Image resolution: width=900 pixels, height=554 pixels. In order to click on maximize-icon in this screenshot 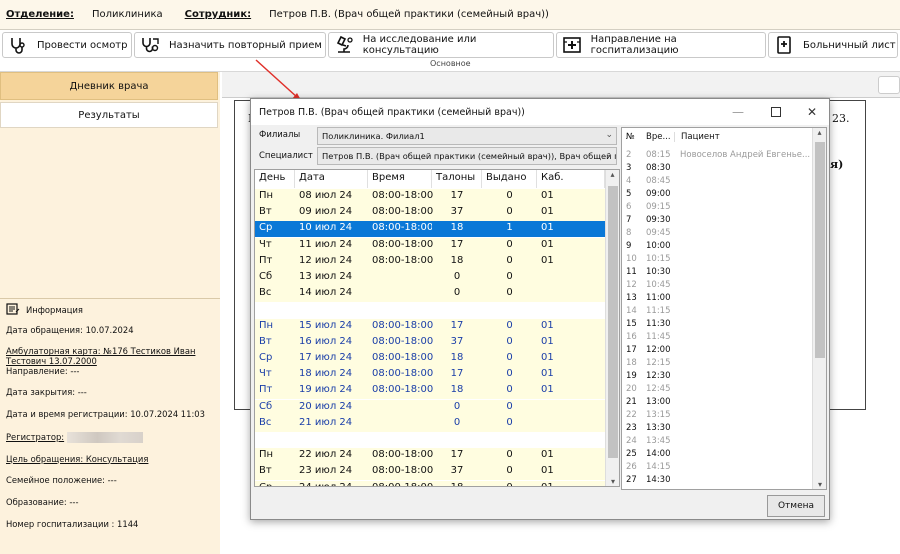, I will do `click(776, 112)`.